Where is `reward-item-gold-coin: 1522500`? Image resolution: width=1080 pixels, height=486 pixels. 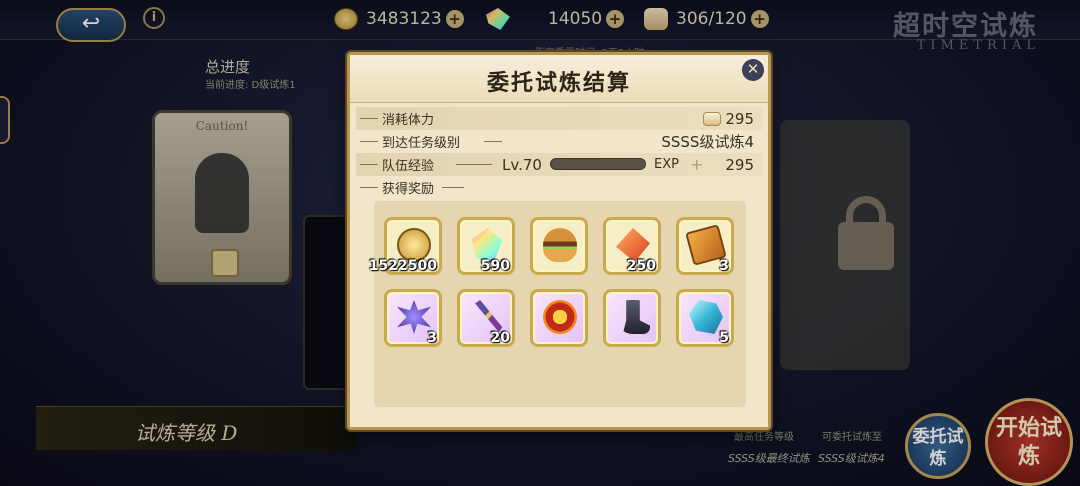
reward-item-gold-coin: 1522500 is located at coordinates (405, 246).